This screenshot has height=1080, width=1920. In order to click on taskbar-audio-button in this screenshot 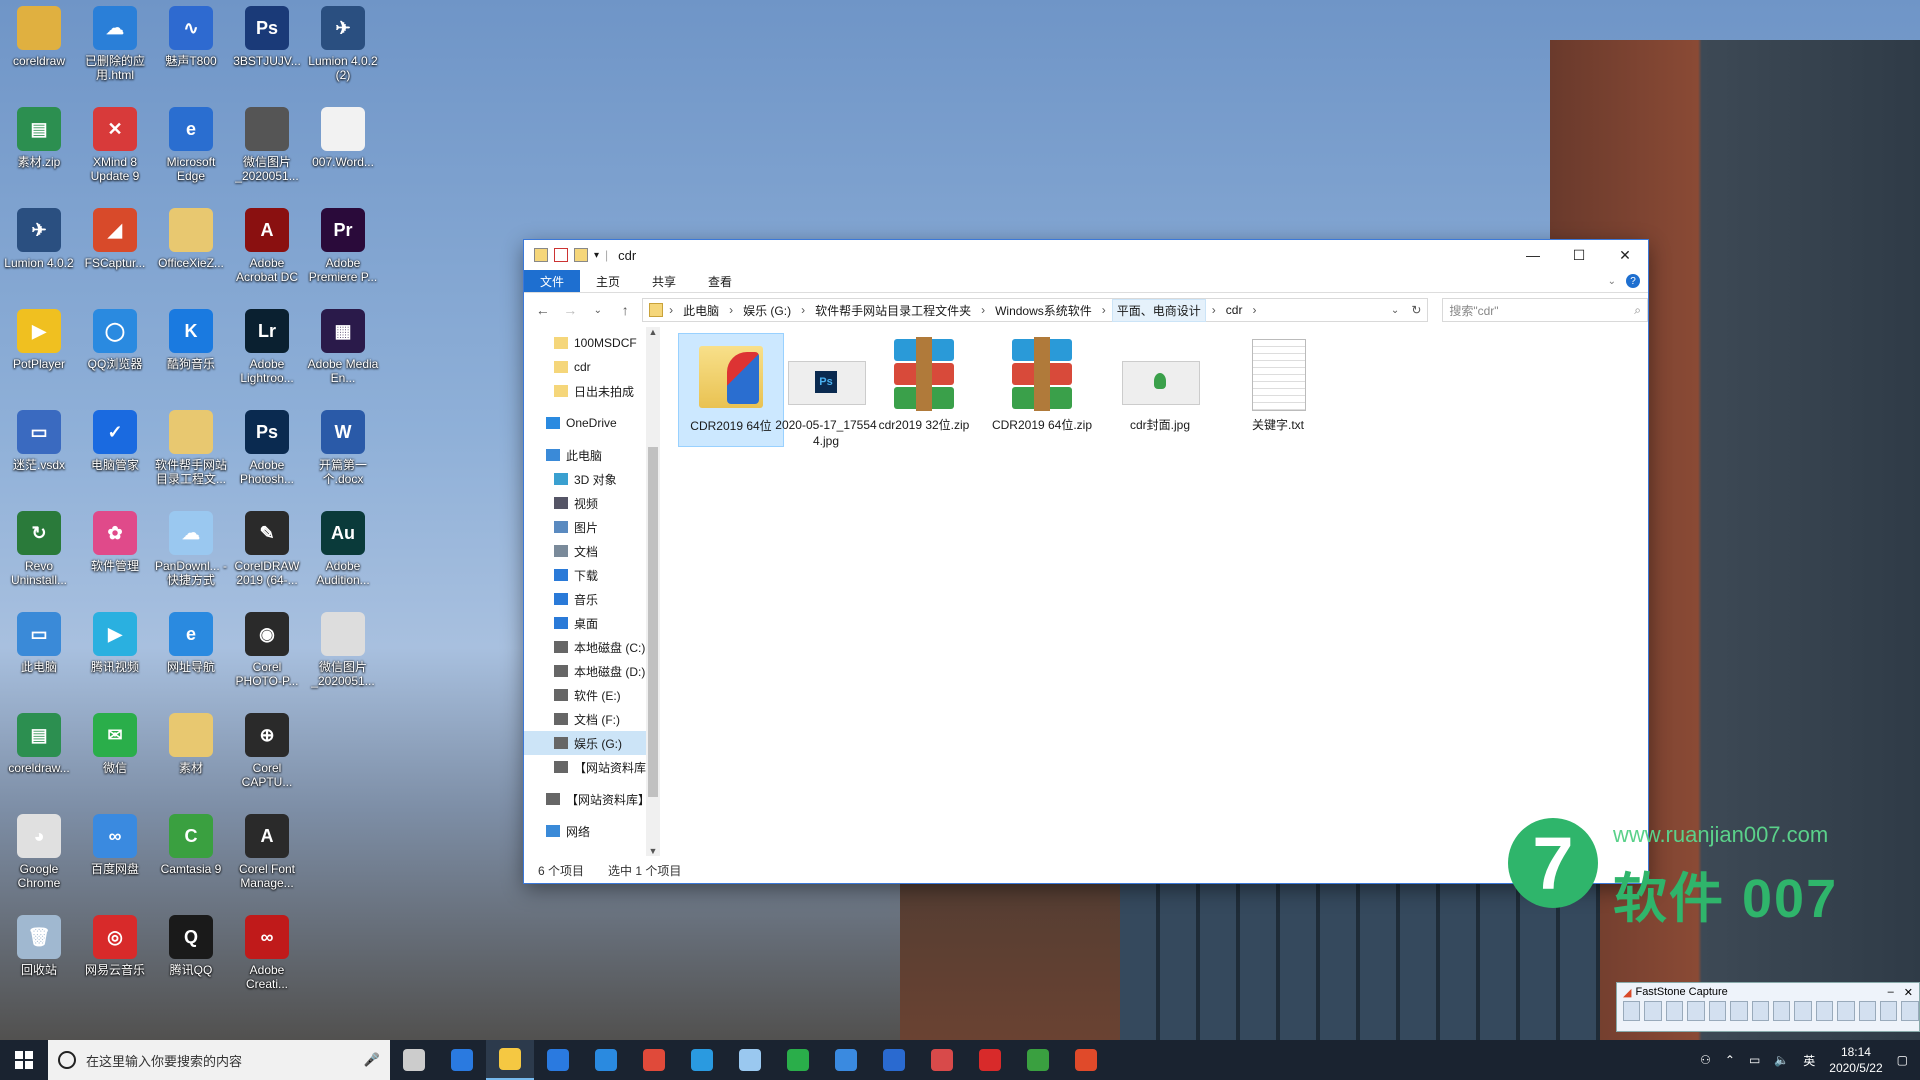, I will do `click(894, 1060)`.